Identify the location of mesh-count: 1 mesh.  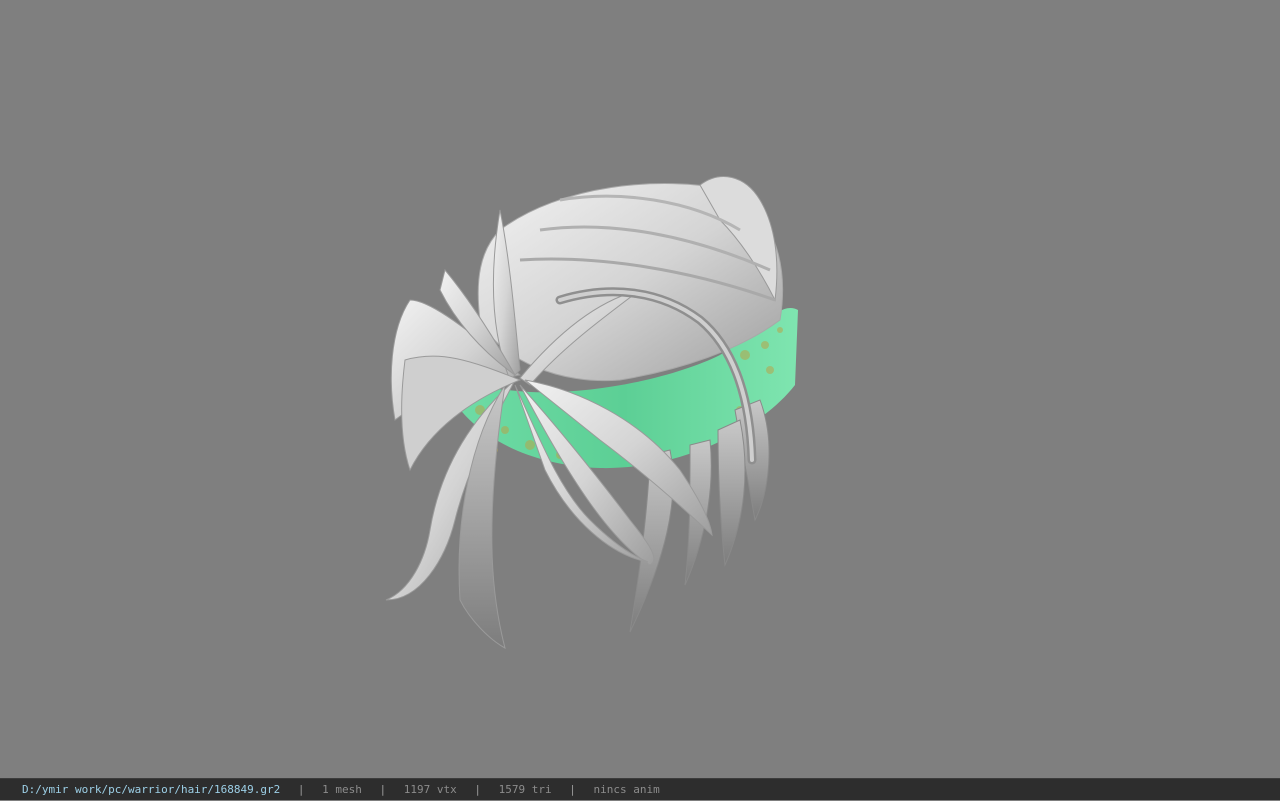
(342, 789).